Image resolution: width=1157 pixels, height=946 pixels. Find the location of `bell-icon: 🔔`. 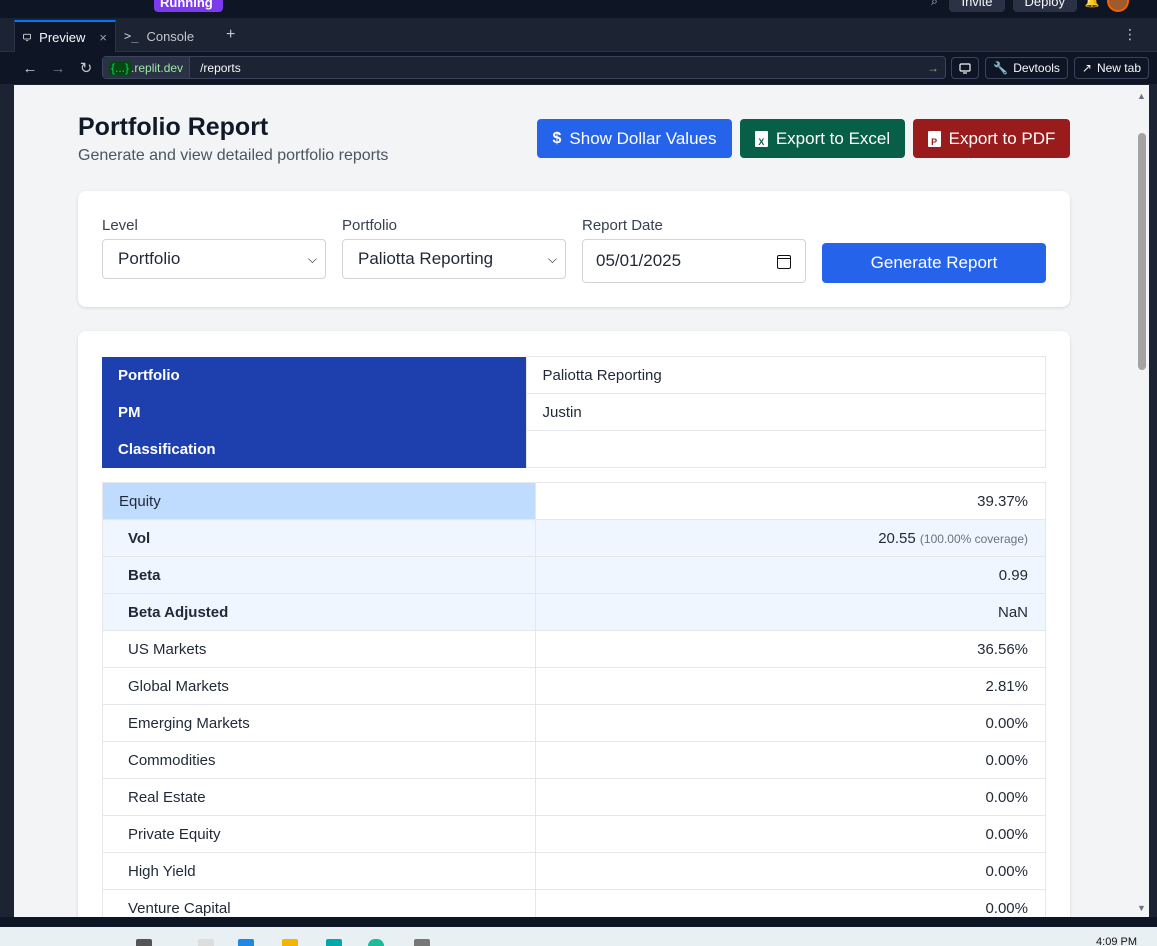

bell-icon: 🔔 is located at coordinates (1092, 4).